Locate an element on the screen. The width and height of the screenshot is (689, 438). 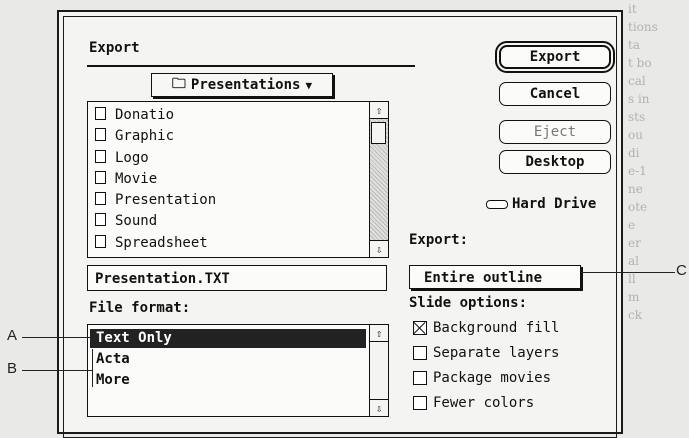
file-item: Spreadsheet is located at coordinates (155, 243).